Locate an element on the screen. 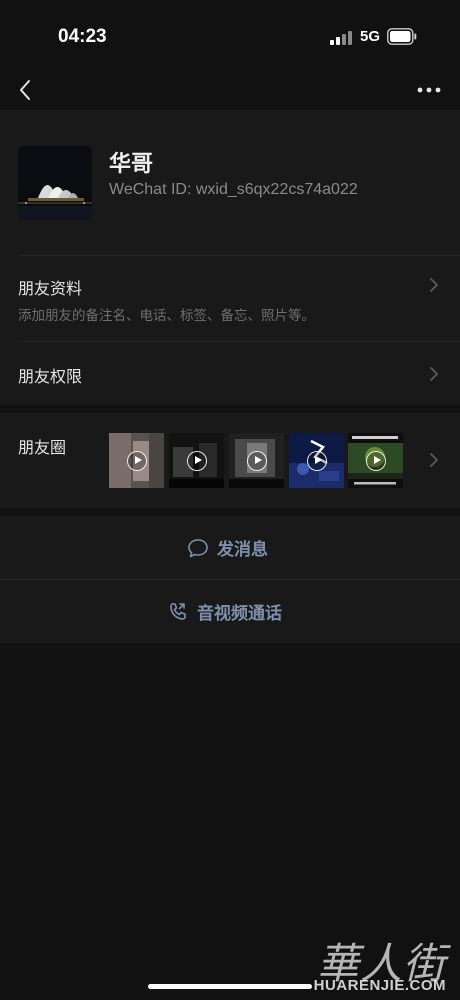 Image resolution: width=460 pixels, height=1000 pixels. home-indicator is located at coordinates (230, 986).